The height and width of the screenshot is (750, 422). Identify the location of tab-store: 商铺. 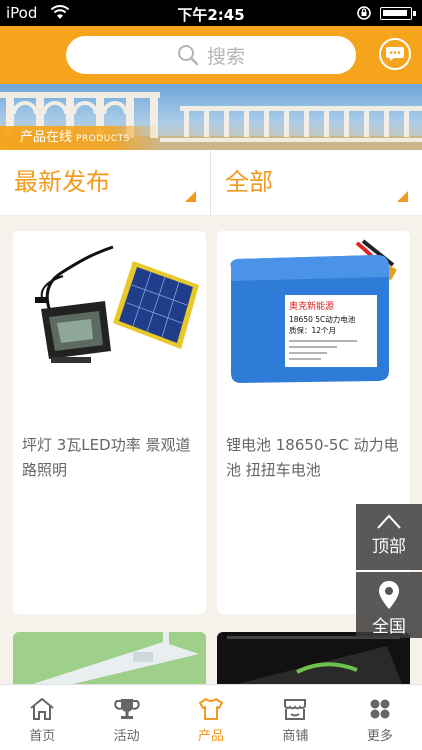
(295, 717).